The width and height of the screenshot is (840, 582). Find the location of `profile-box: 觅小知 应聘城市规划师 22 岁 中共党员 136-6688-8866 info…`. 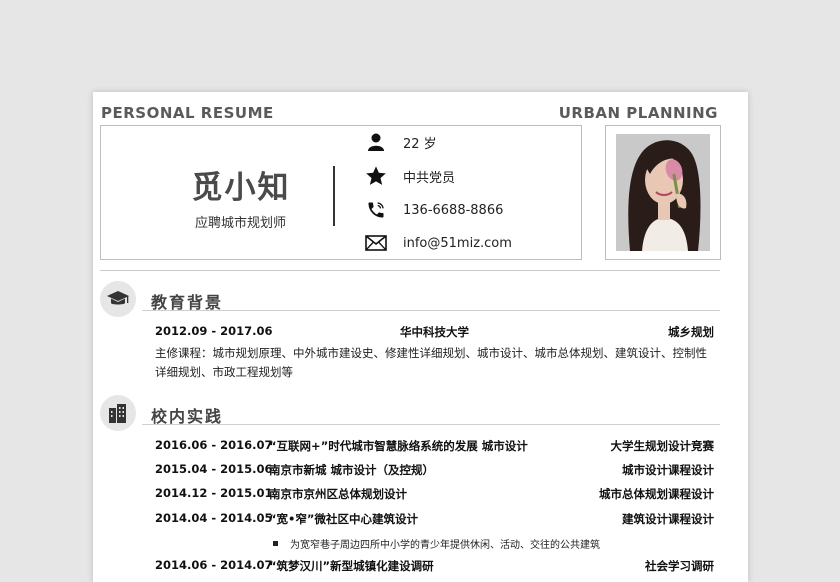

profile-box: 觅小知 应聘城市规划师 22 岁 中共党员 136-6688-8866 info… is located at coordinates (341, 192).